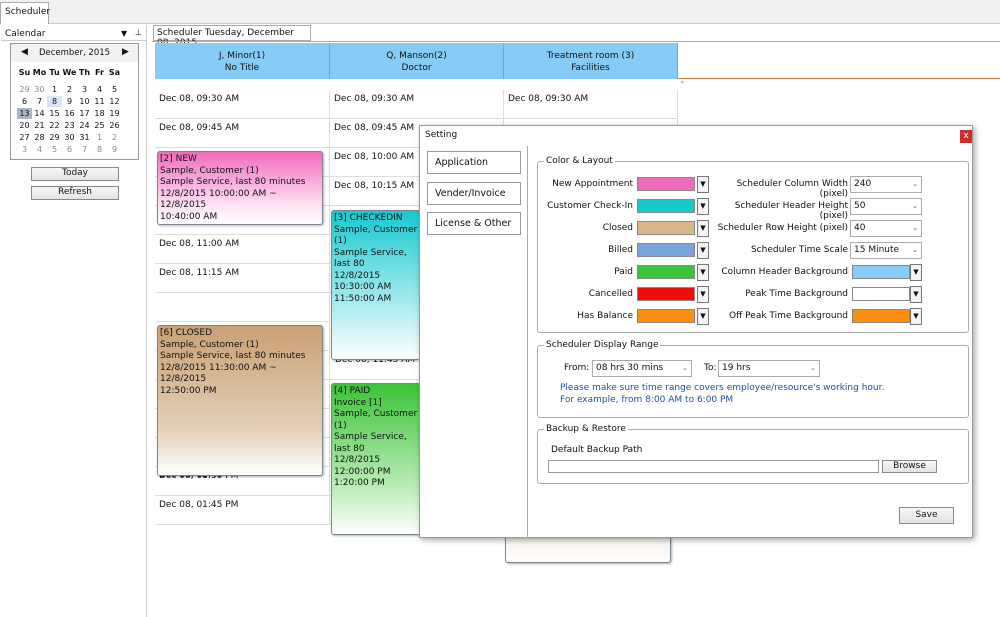  I want to click on calendar-day: 14, so click(39, 113).